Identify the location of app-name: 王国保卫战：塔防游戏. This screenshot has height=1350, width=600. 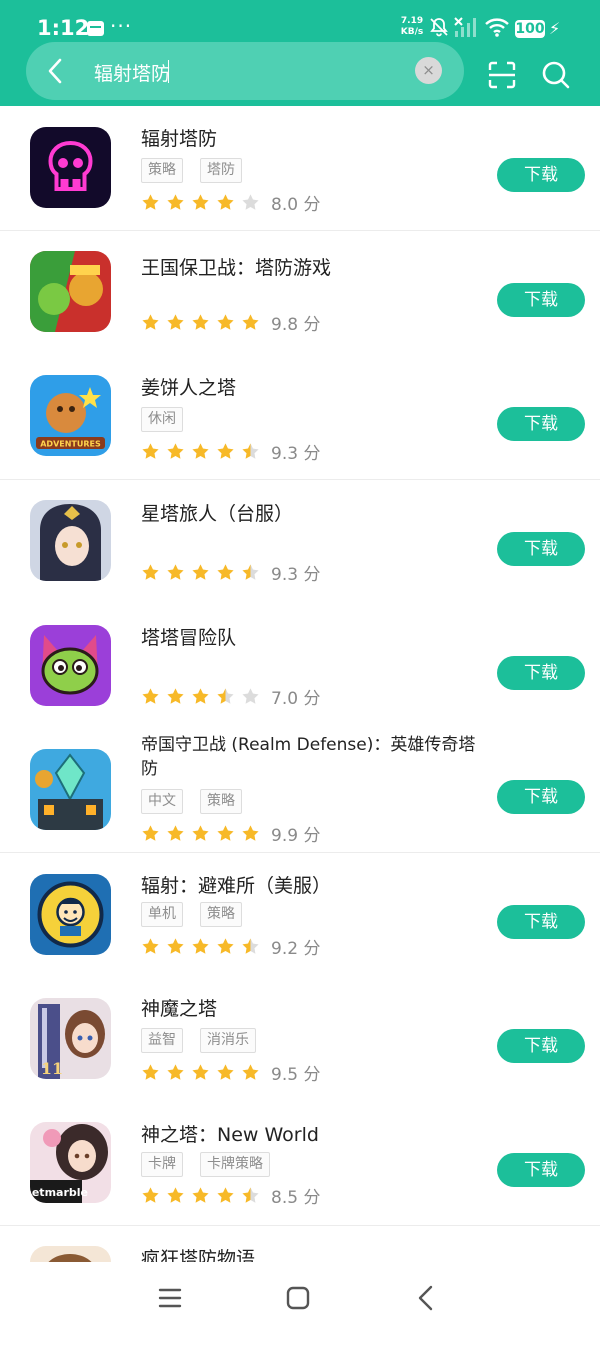
(236, 266).